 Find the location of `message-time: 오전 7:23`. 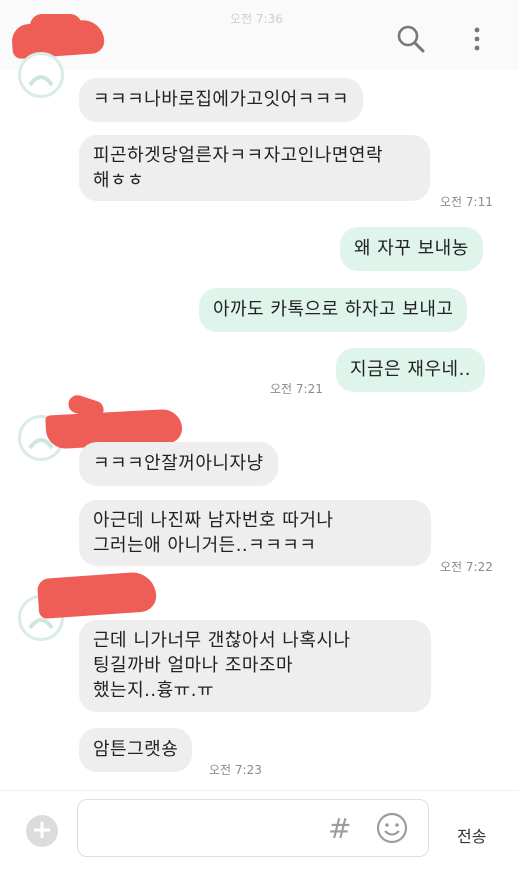

message-time: 오전 7:23 is located at coordinates (235, 770).